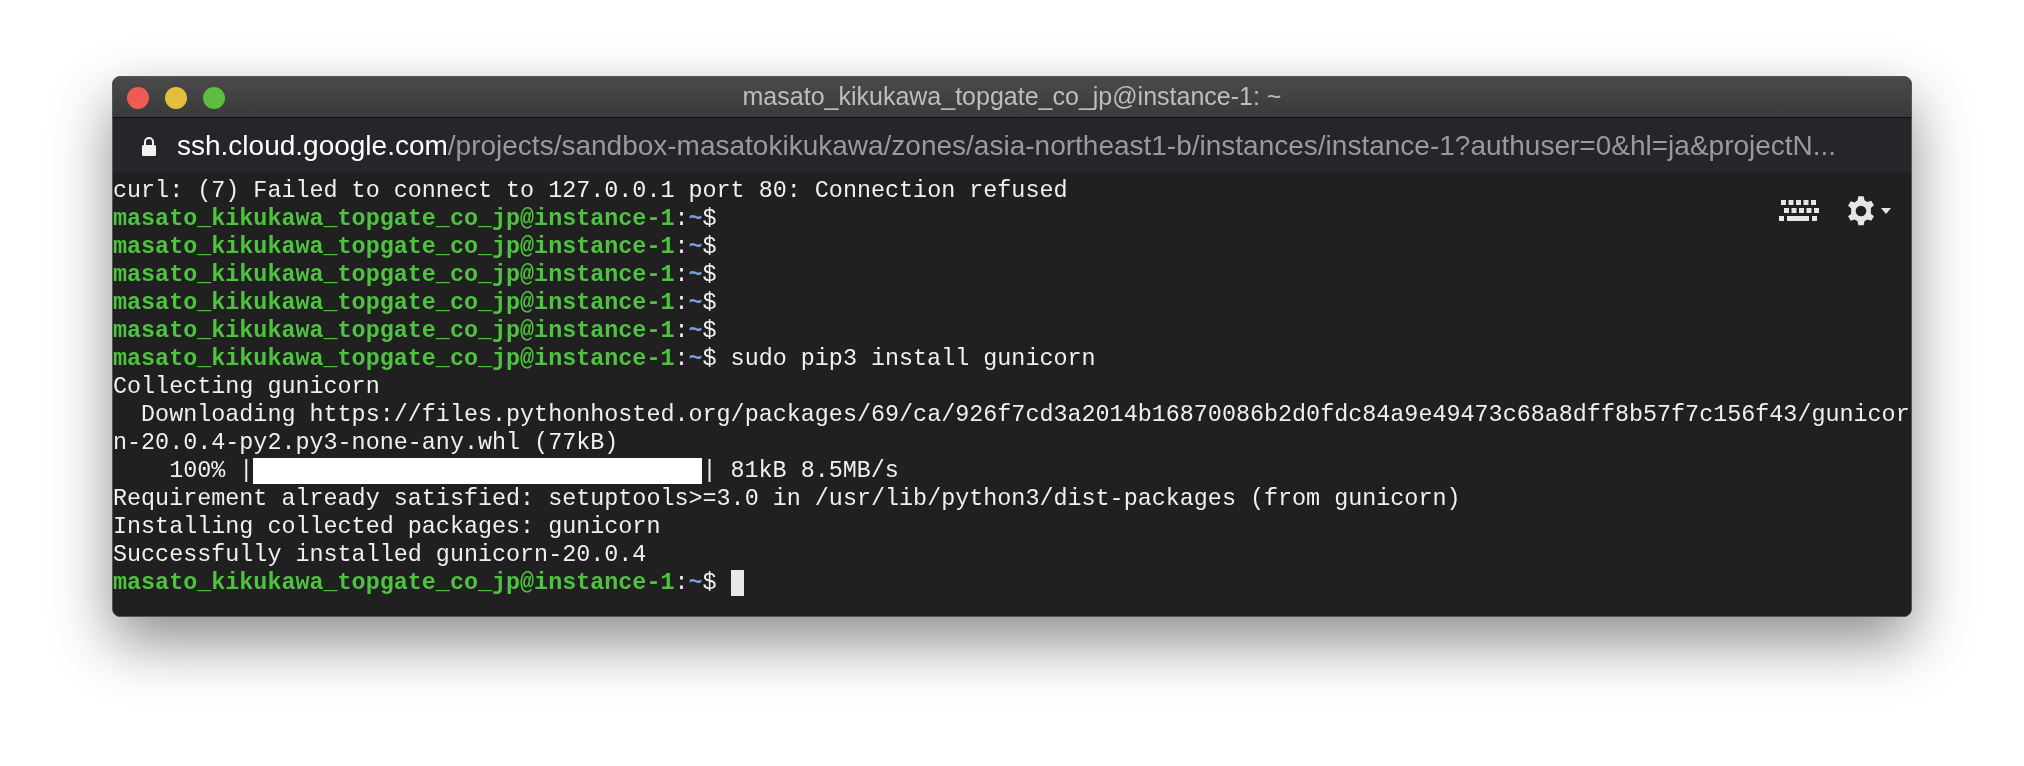 The image size is (2024, 766). Describe the element at coordinates (214, 98) in the screenshot. I see `zoom-button` at that location.